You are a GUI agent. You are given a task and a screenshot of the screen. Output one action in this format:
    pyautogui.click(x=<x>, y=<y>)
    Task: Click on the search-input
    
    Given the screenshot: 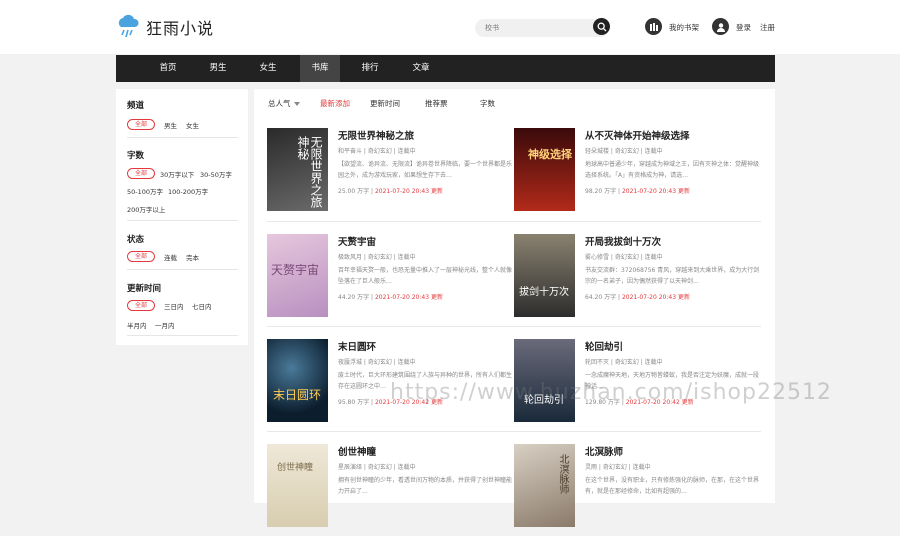 What is the action you would take?
    pyautogui.click(x=535, y=28)
    